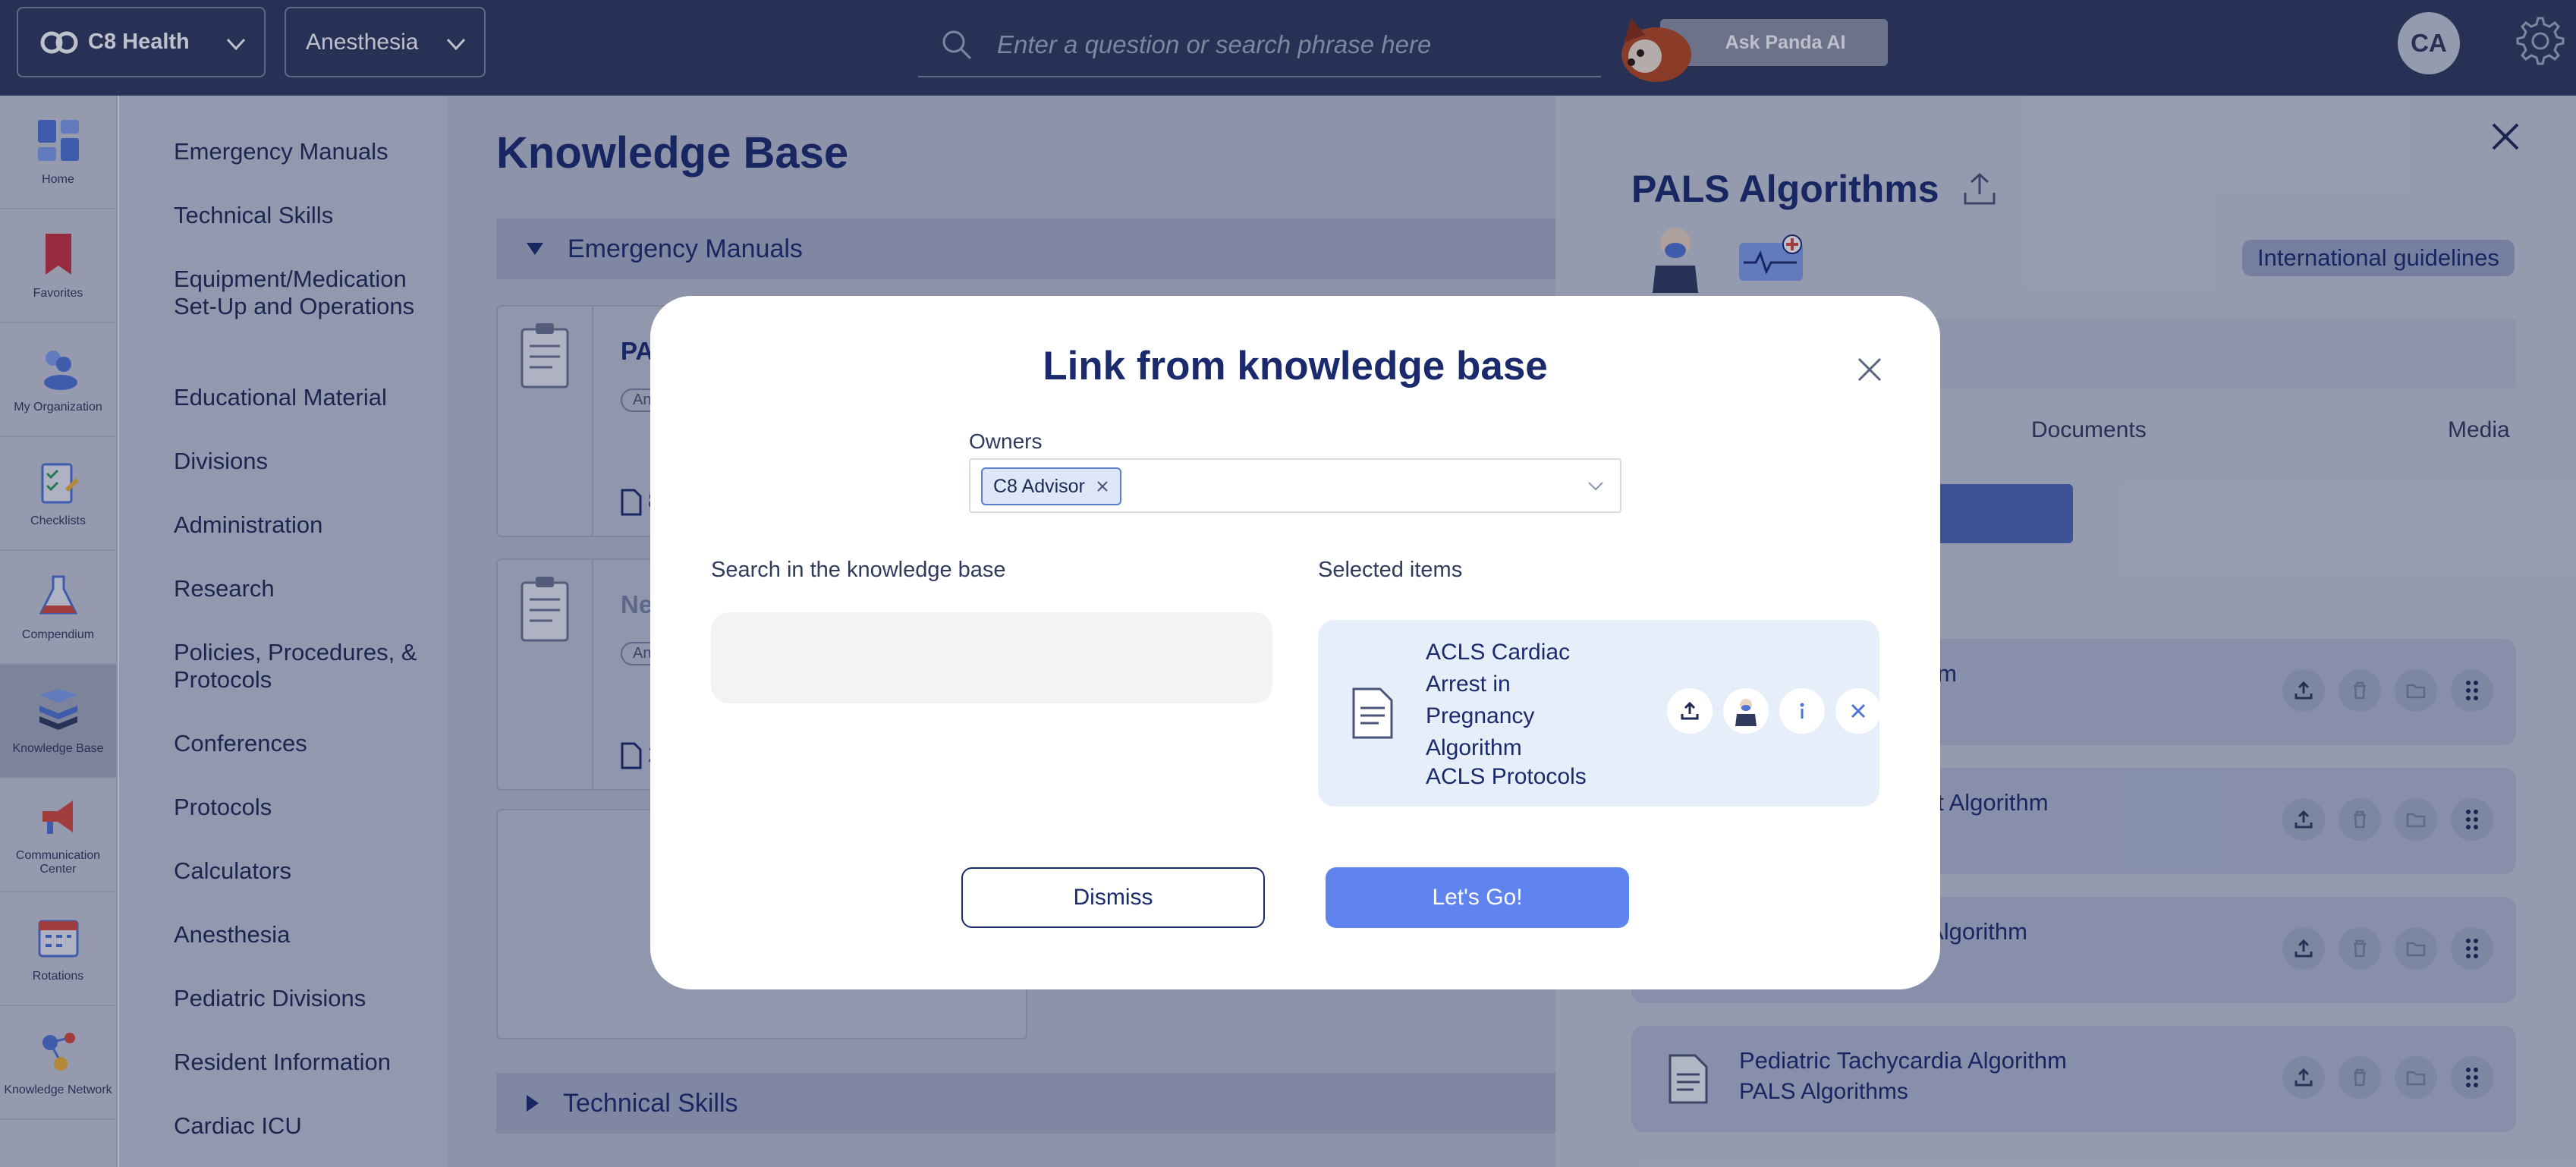 The width and height of the screenshot is (2576, 1167). I want to click on owners-label: Owners, so click(1006, 441).